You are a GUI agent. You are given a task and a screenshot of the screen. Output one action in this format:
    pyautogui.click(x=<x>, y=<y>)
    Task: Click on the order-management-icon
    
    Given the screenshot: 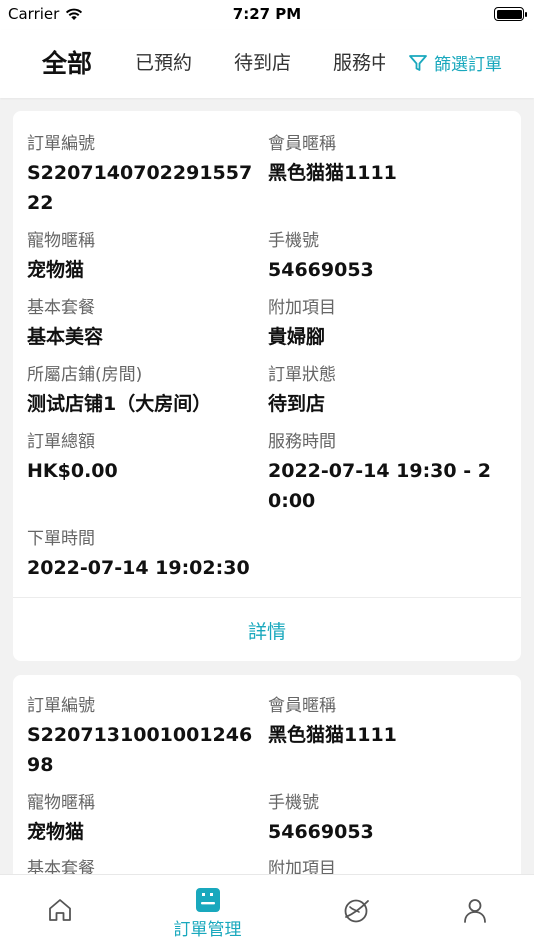 What is the action you would take?
    pyautogui.click(x=207, y=900)
    